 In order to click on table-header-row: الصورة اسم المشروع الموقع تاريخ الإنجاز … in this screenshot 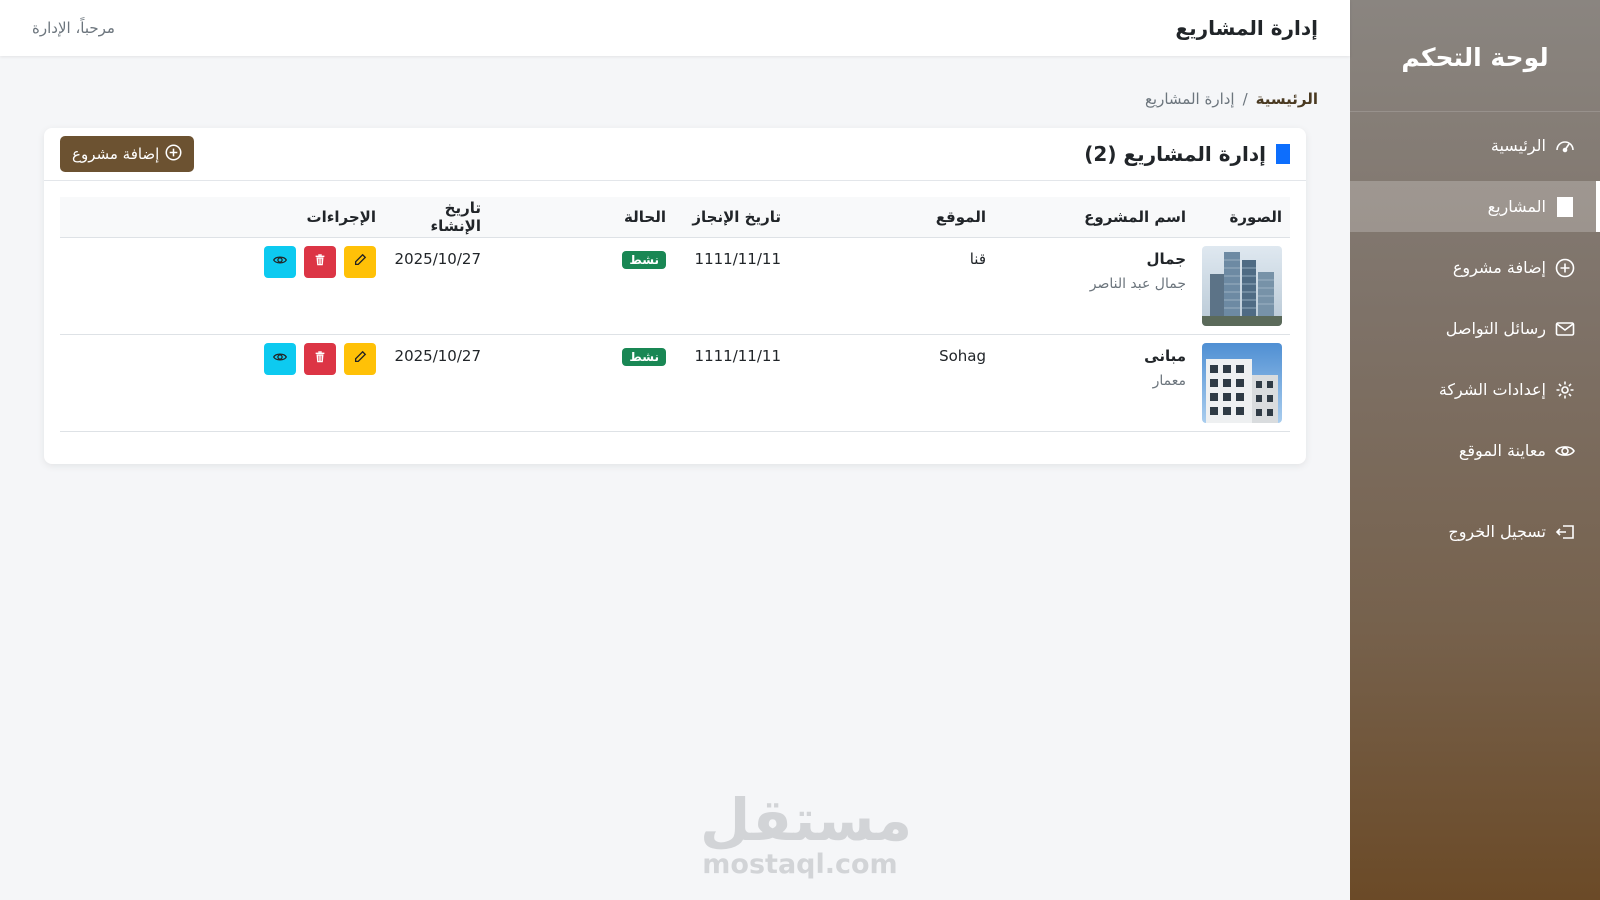, I will do `click(675, 217)`.